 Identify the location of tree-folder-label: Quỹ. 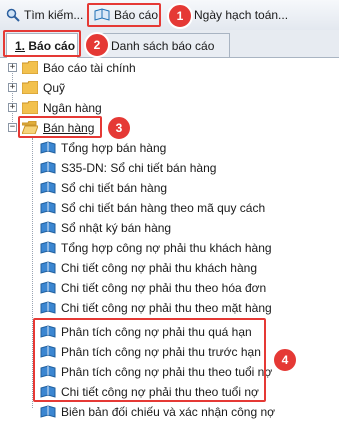
(54, 88).